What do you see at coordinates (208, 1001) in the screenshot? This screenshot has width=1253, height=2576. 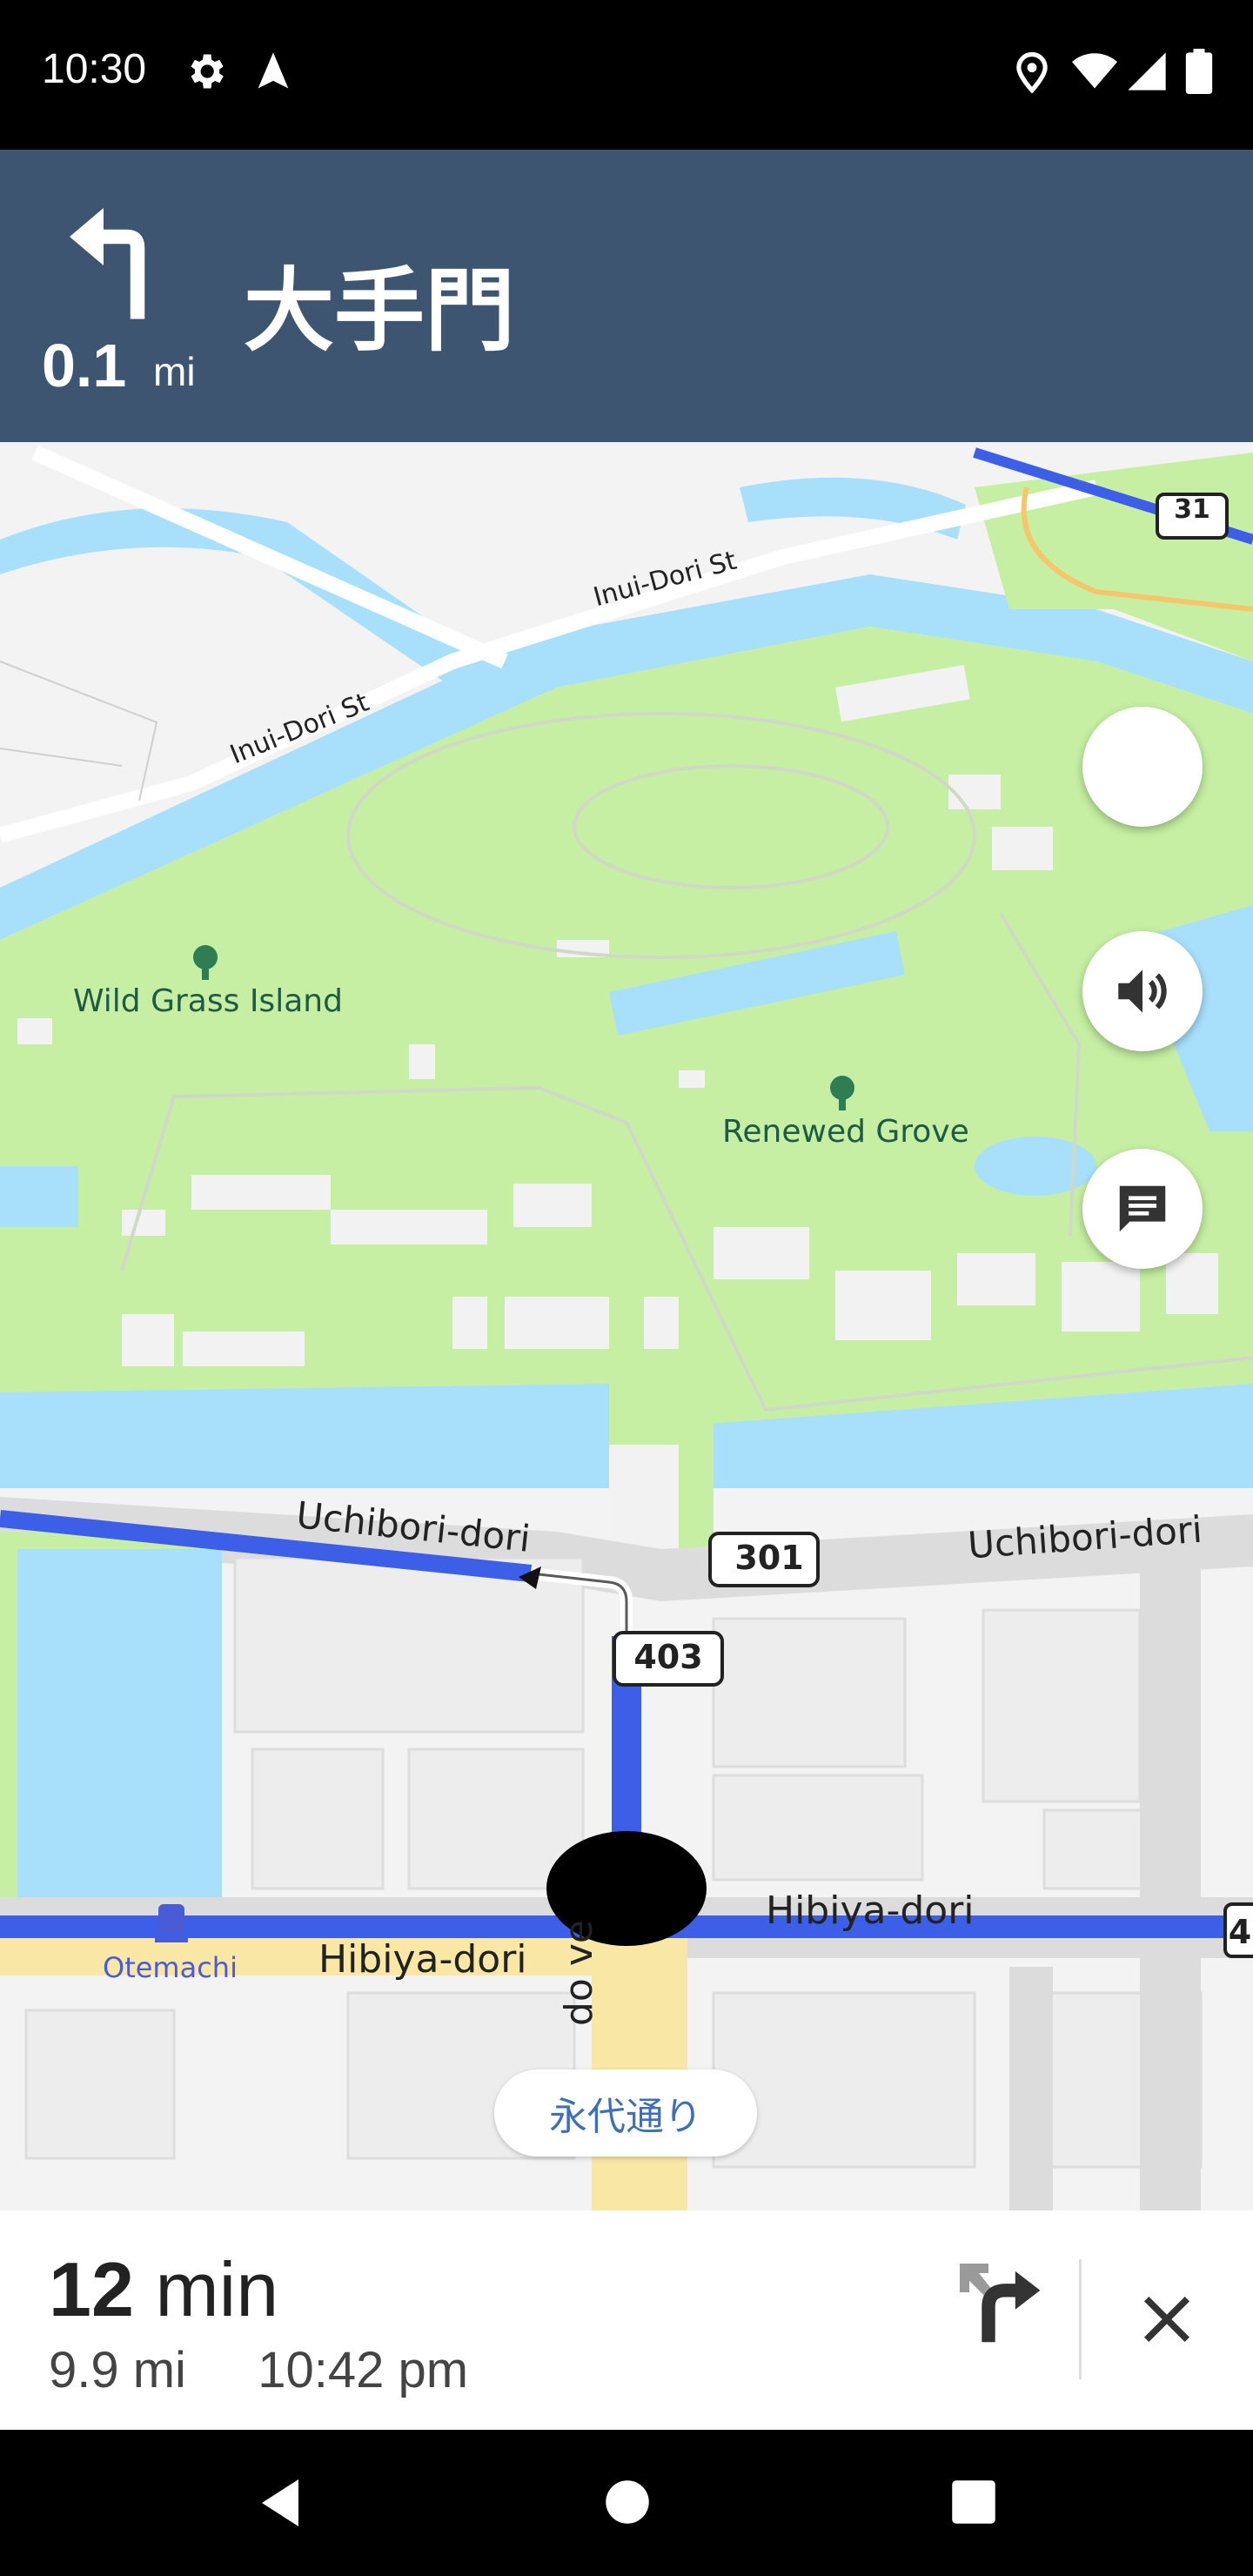 I see `poi-label: Wild Grass Island` at bounding box center [208, 1001].